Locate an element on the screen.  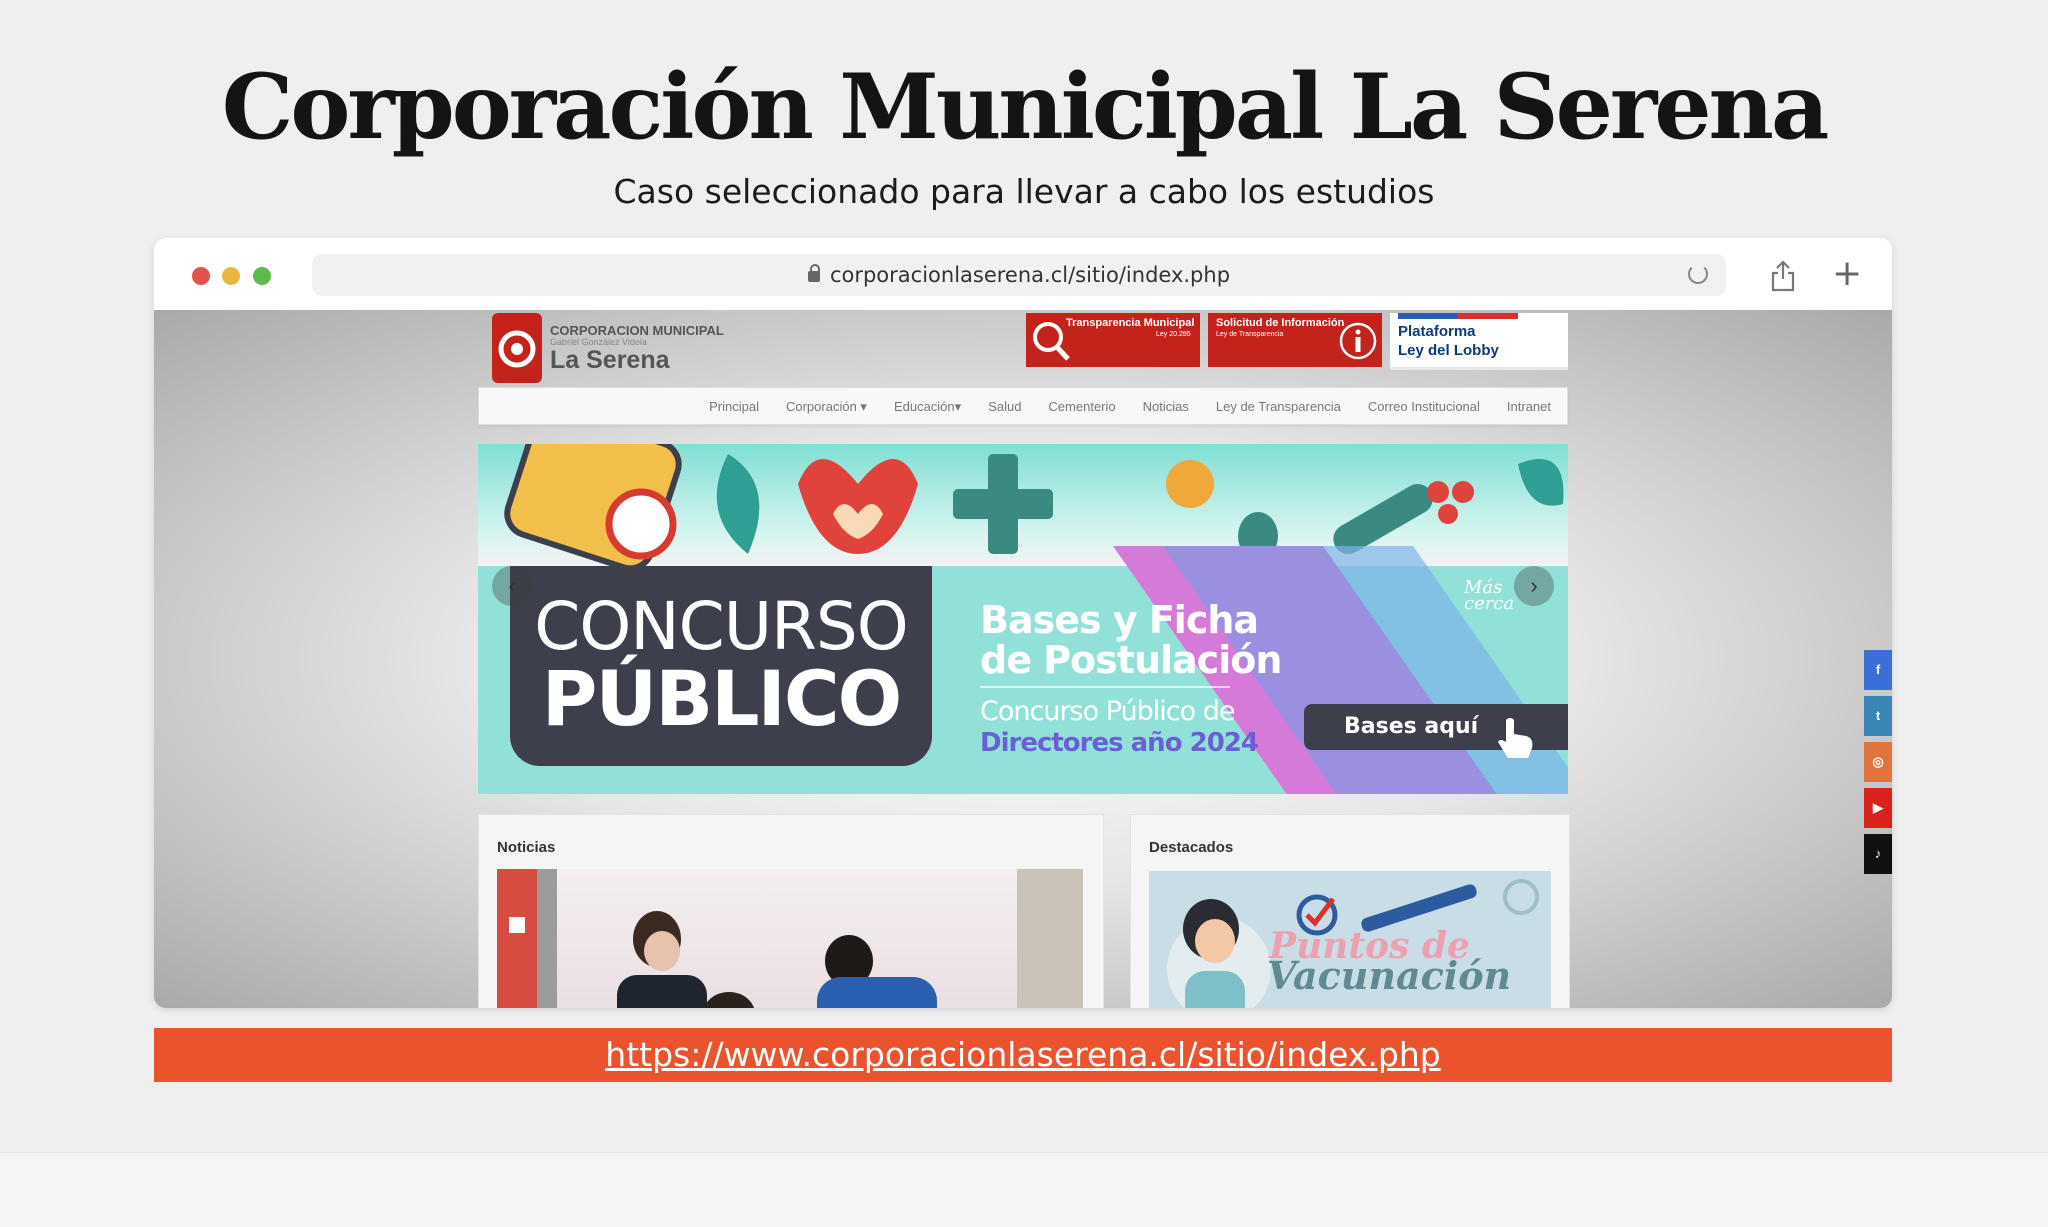
minimize-window-button is located at coordinates (231, 276).